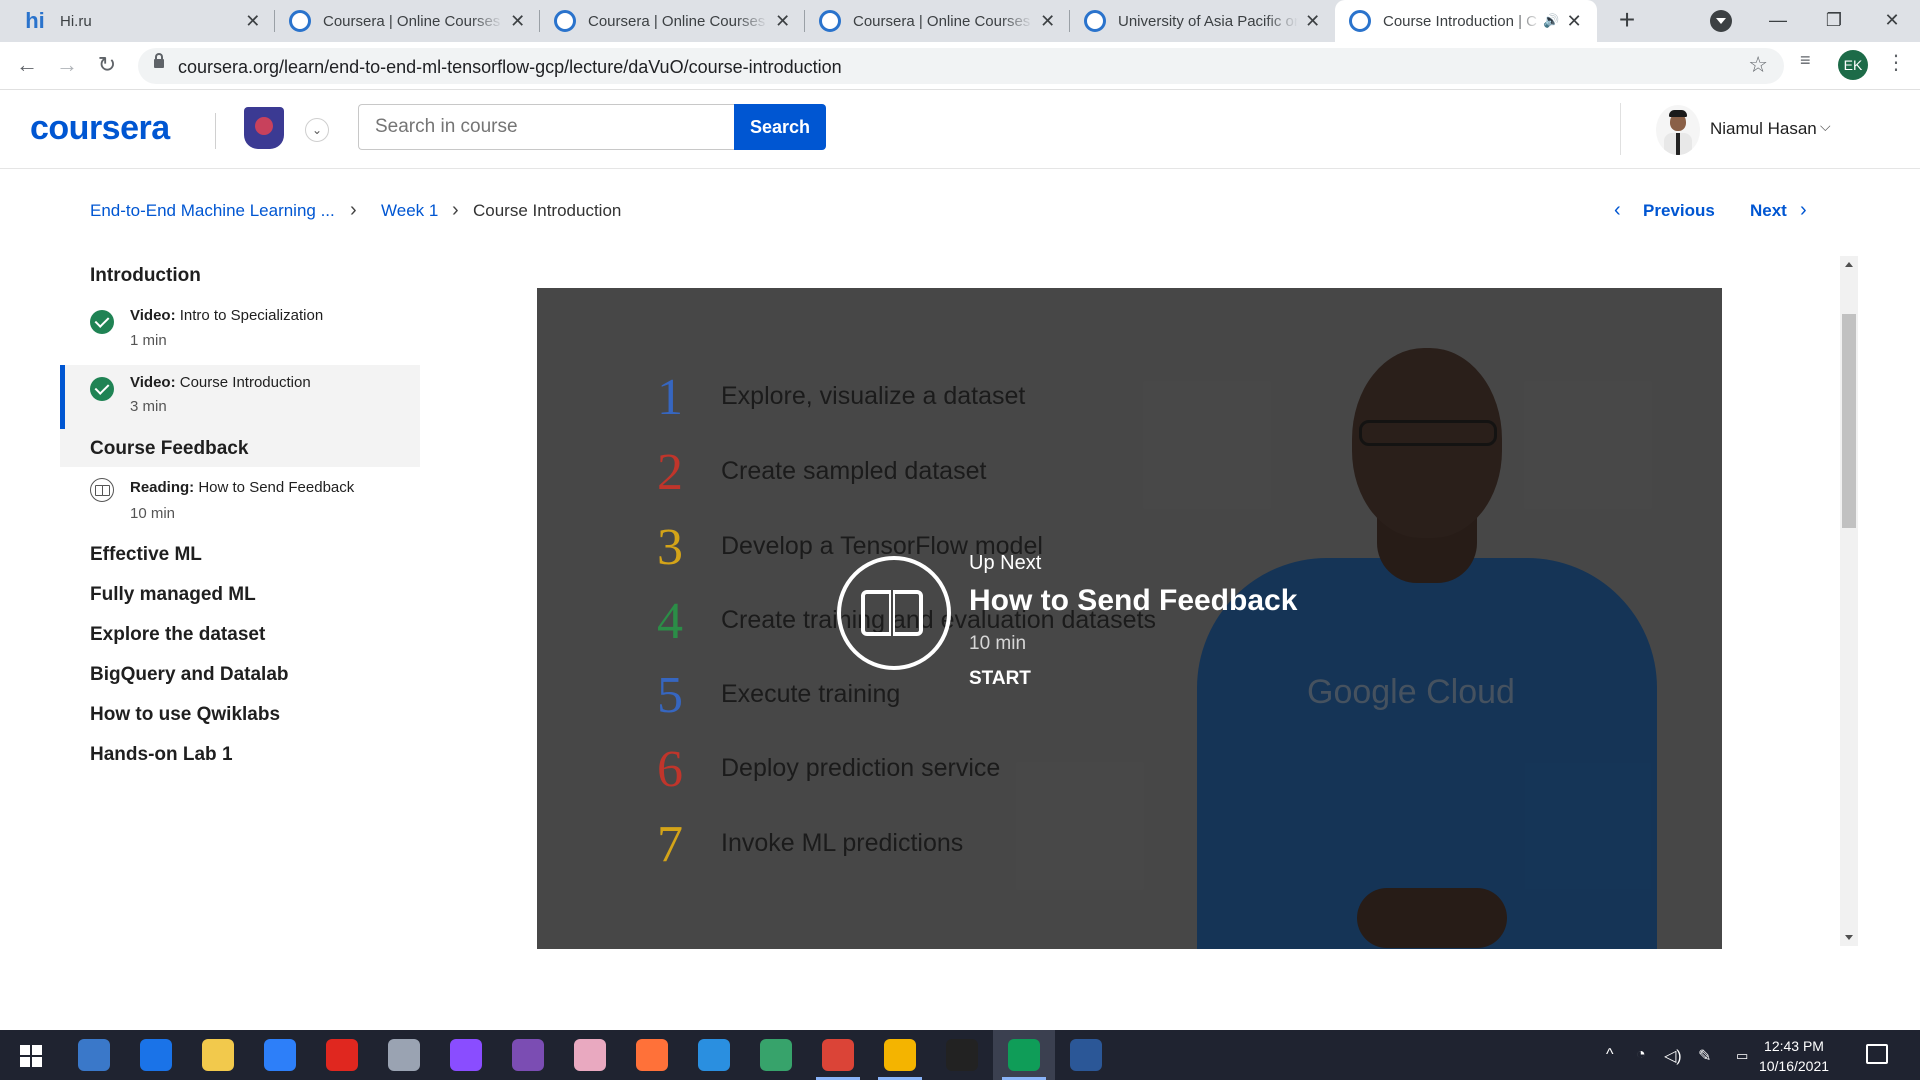 Image resolution: width=1920 pixels, height=1080 pixels. I want to click on lock-icon, so click(159, 60).